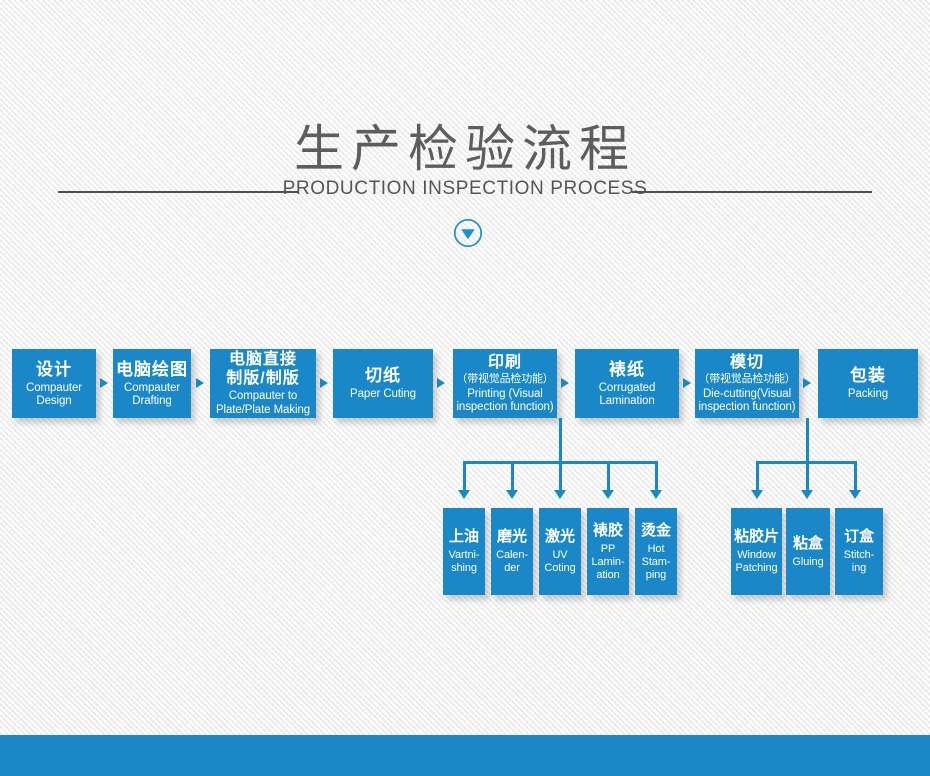  I want to click on flow-step-cn-label: 包装, so click(868, 376).